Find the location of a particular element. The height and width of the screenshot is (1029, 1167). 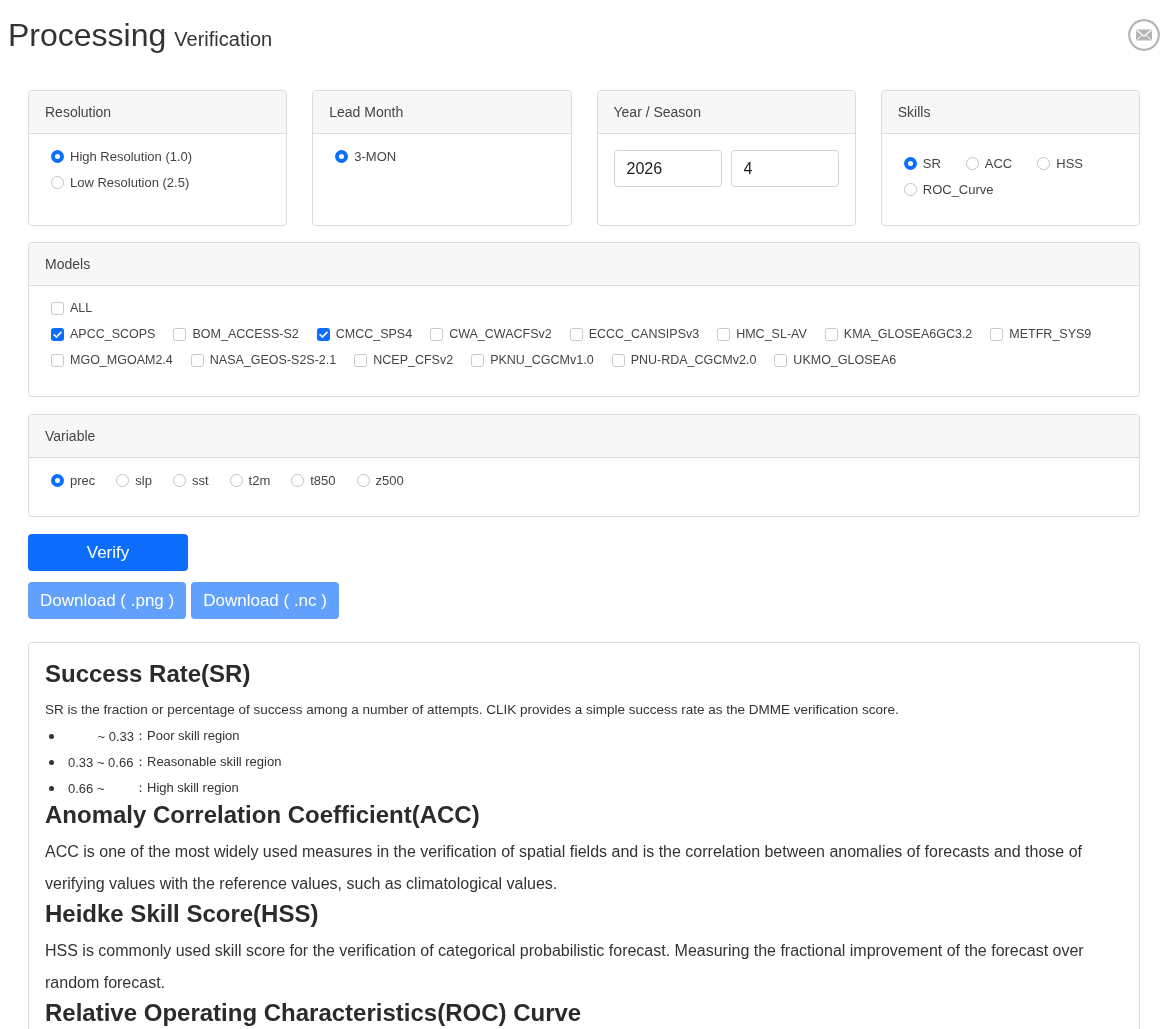

range-label: 0.33 ~ 0.66 is located at coordinates (101, 762).